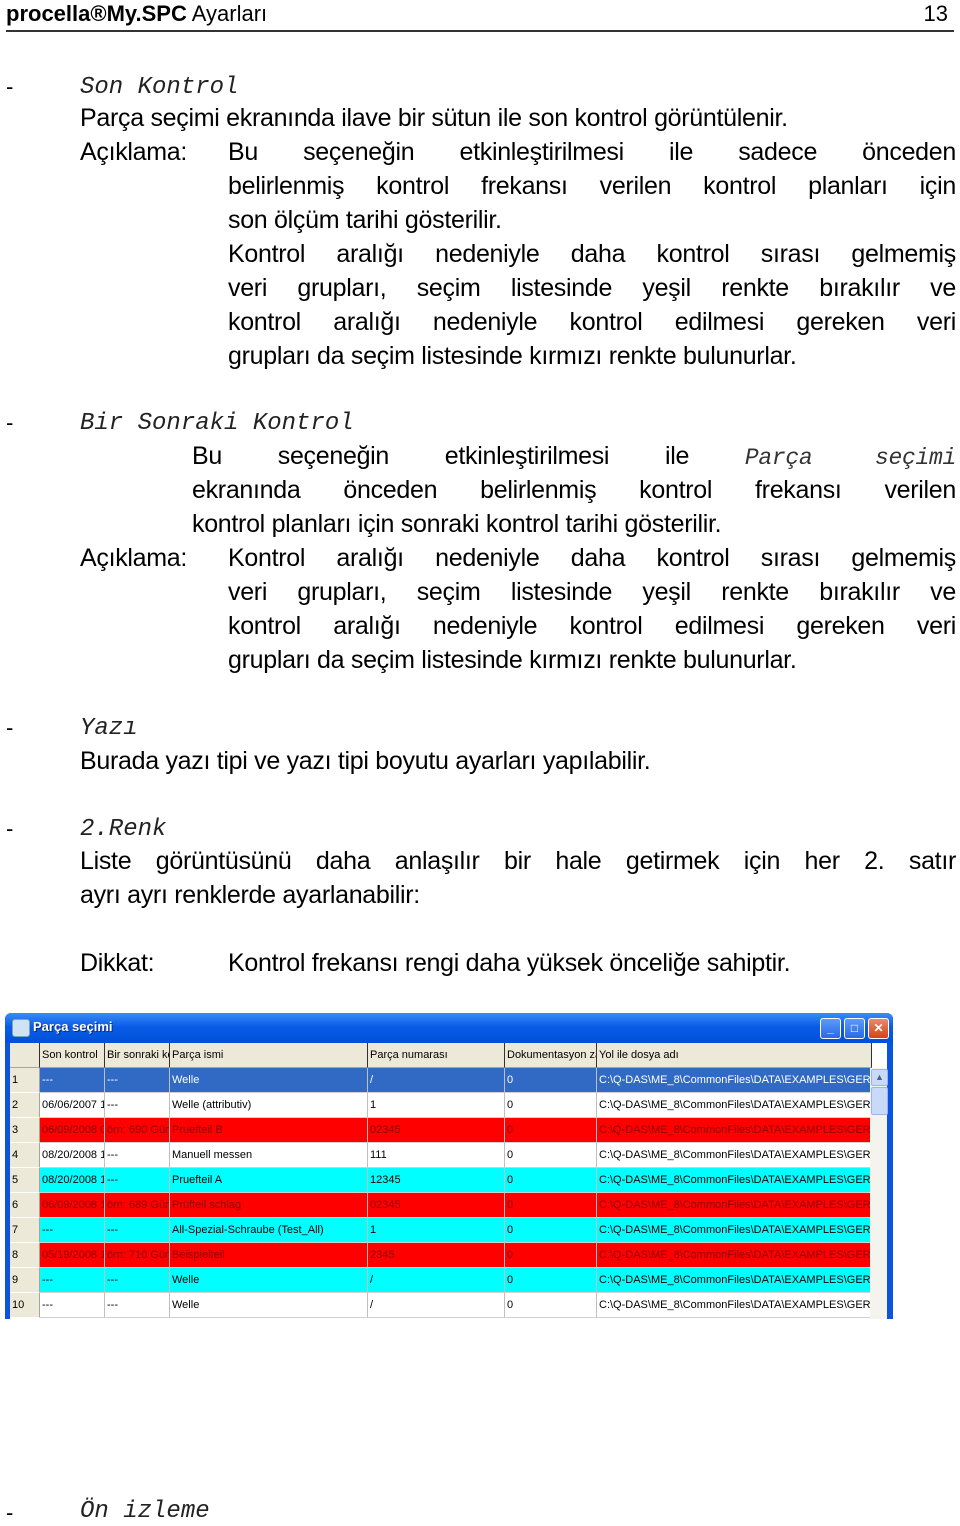  What do you see at coordinates (269, 1130) in the screenshot?
I see `cell-parca-ismi: Pruefteil B` at bounding box center [269, 1130].